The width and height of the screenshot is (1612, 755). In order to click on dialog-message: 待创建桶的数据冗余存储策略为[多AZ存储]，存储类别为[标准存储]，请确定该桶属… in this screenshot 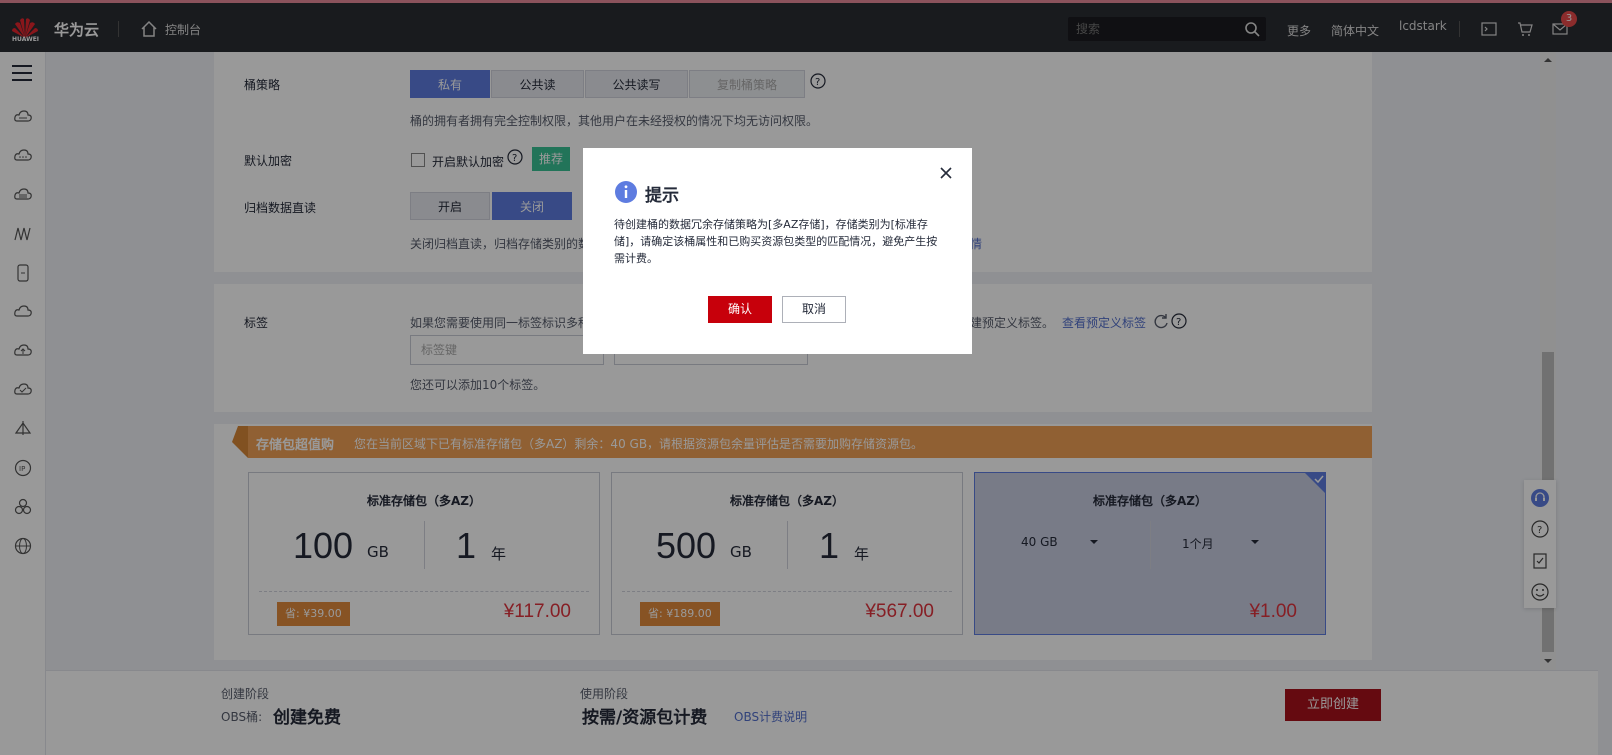, I will do `click(776, 241)`.